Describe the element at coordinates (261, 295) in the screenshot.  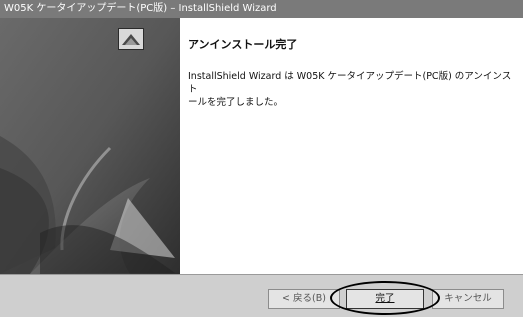
I see `button-bar: < 戻る(B) 完了 キャンセル` at that location.